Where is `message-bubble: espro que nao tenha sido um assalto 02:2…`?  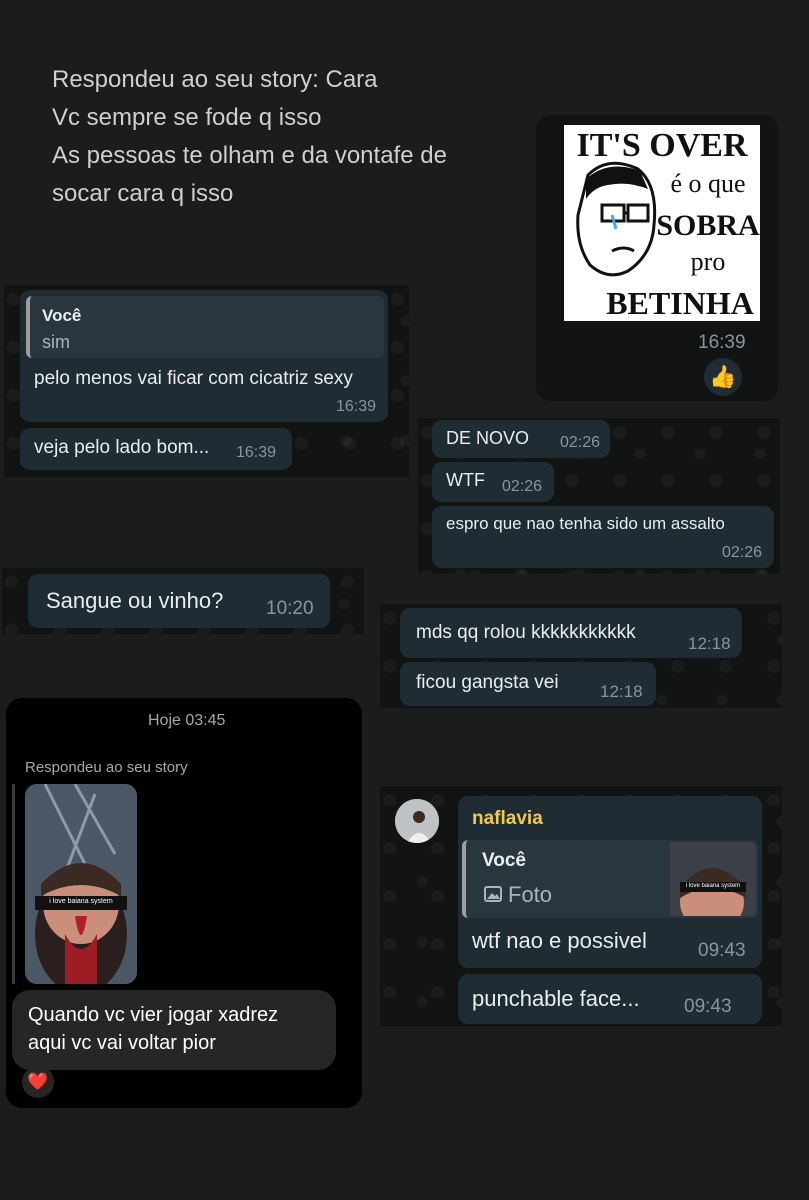
message-bubble: espro que nao tenha sido um assalto 02:2… is located at coordinates (603, 537).